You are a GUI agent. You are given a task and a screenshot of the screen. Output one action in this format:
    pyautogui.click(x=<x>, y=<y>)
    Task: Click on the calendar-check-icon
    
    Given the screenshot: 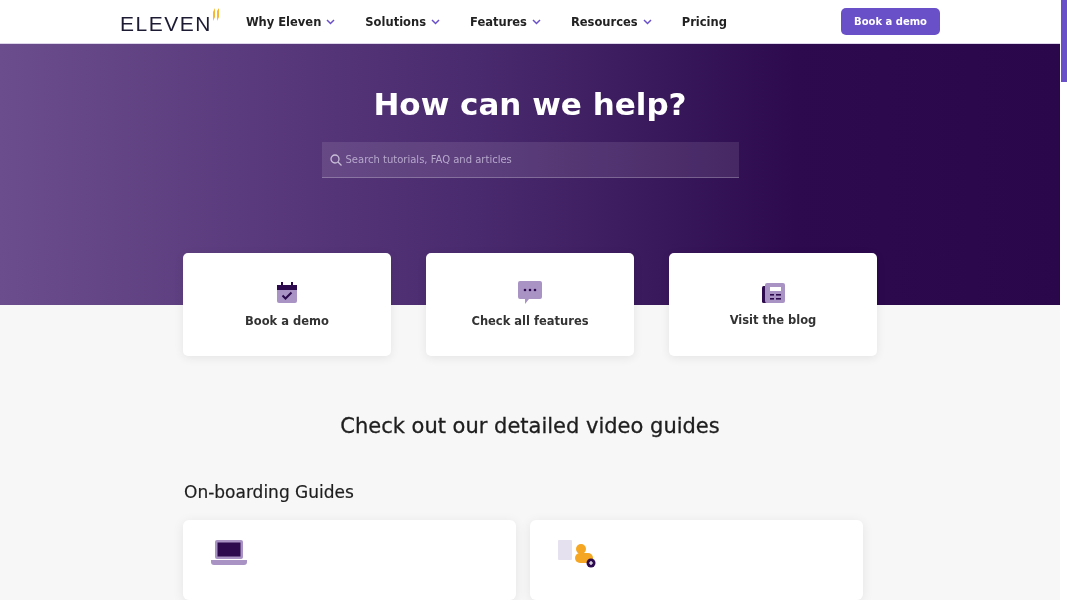 What is the action you would take?
    pyautogui.click(x=287, y=292)
    